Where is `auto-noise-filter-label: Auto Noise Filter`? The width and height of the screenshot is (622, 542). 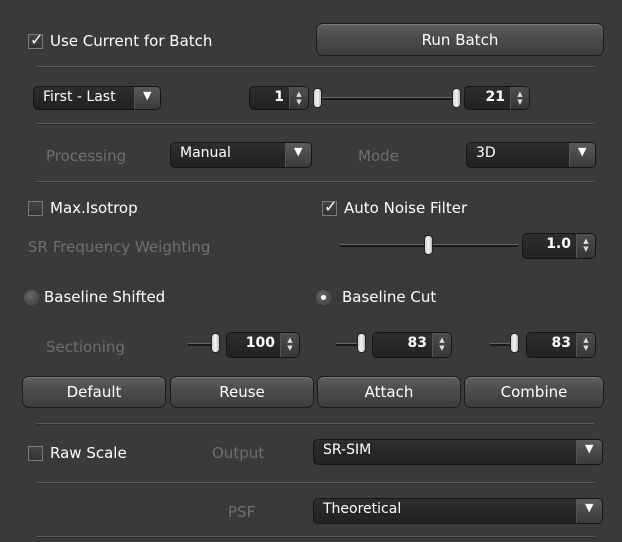 auto-noise-filter-label: Auto Noise Filter is located at coordinates (406, 208).